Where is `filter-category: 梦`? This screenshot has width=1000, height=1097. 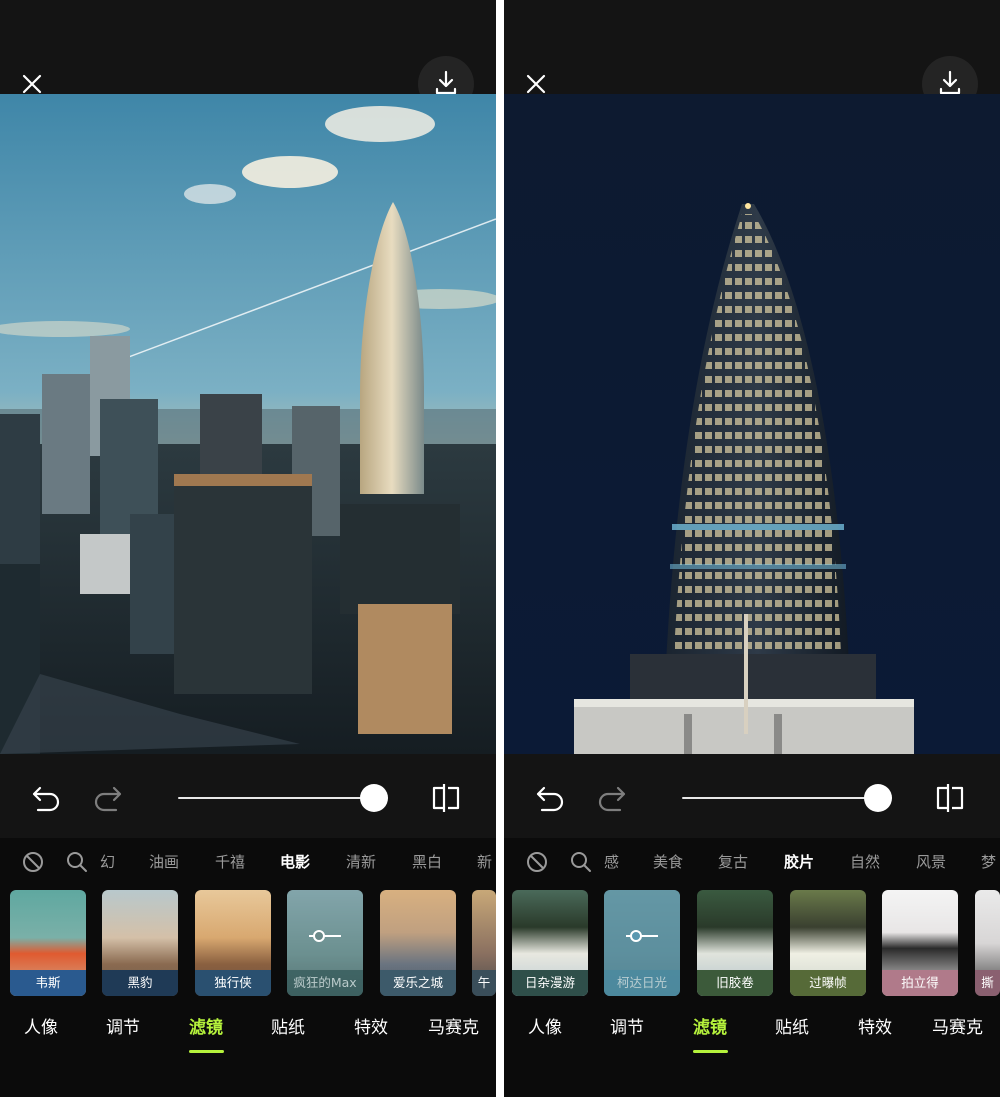 filter-category: 梦 is located at coordinates (988, 862).